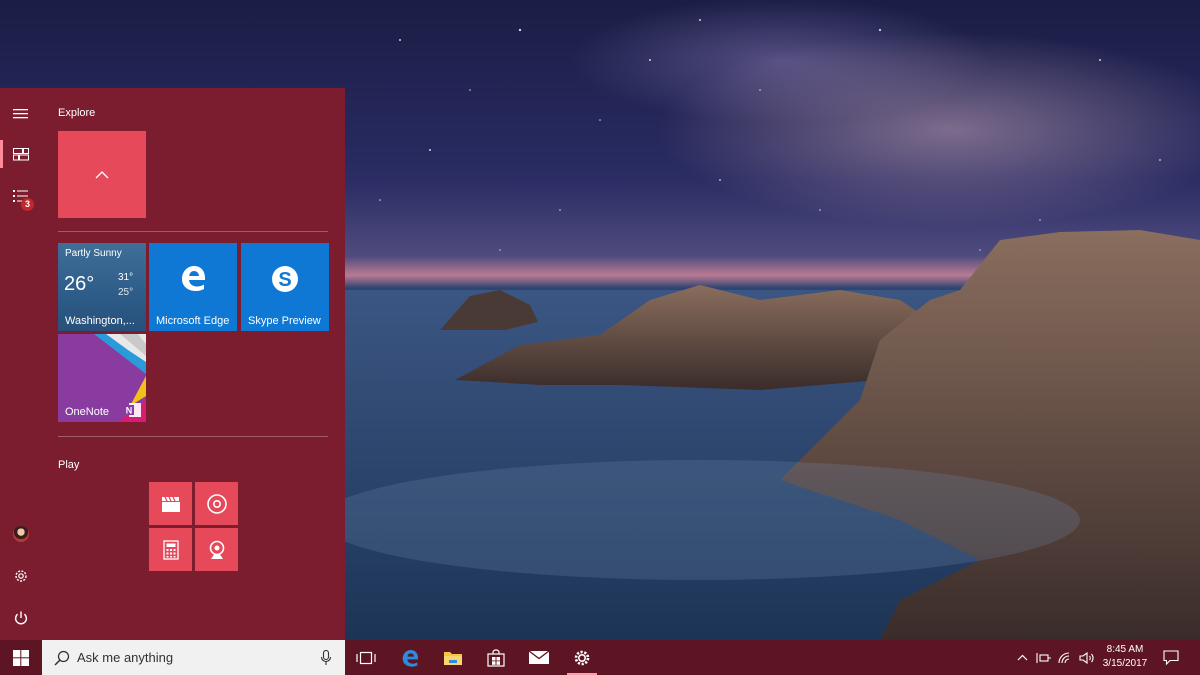 The image size is (1200, 675). Describe the element at coordinates (62, 658) in the screenshot. I see `search-icon` at that location.